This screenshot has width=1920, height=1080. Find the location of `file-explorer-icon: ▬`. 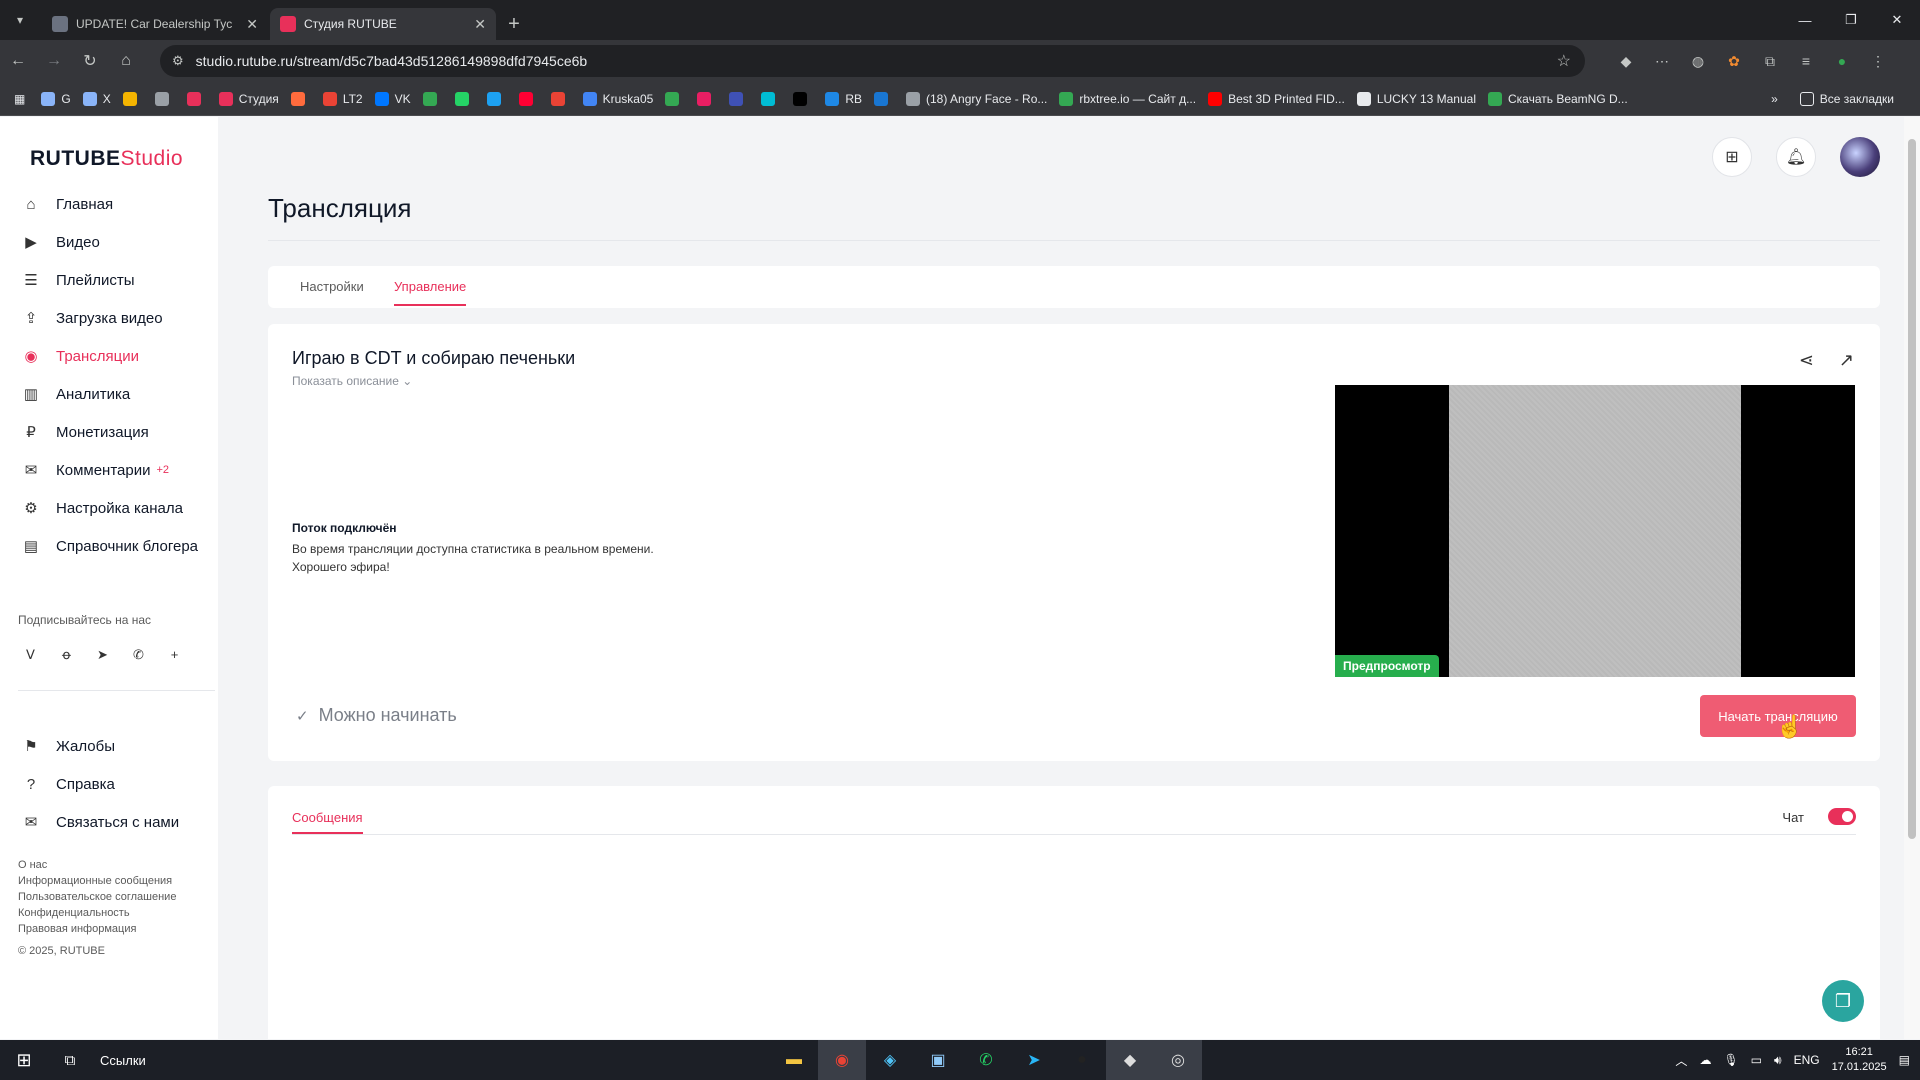

file-explorer-icon: ▬ is located at coordinates (794, 1060).